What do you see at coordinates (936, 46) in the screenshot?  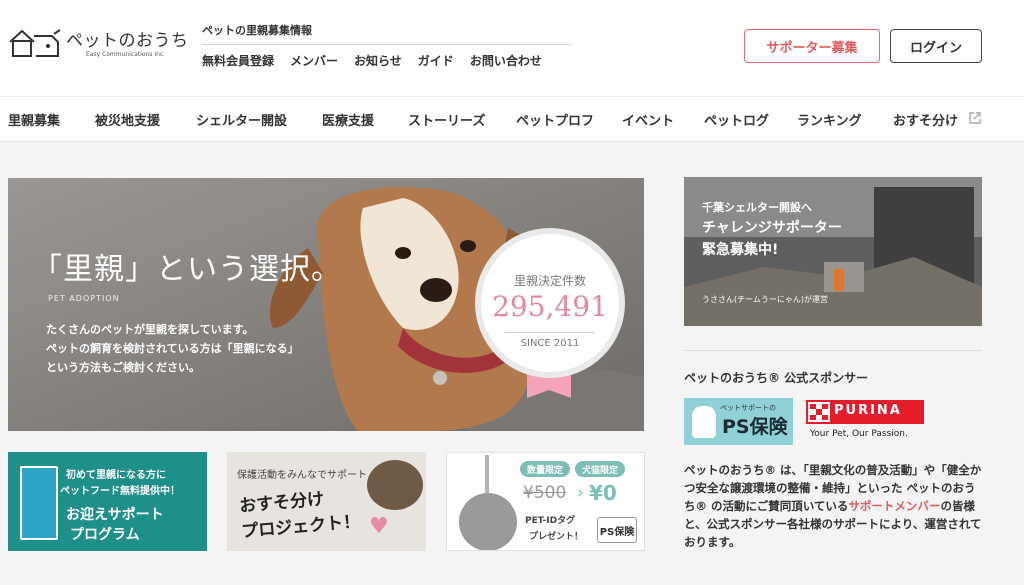 I see `login-button: ログイン` at bounding box center [936, 46].